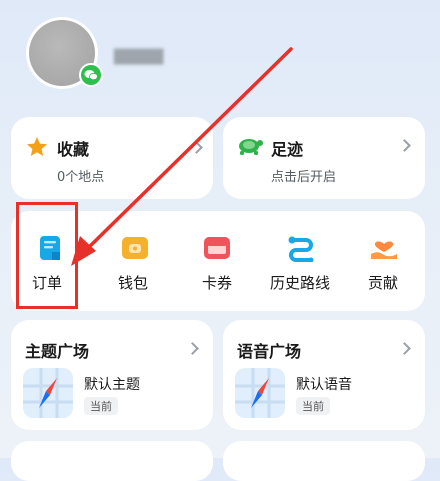 The image size is (440, 481). I want to click on favorites-chevron-icon, so click(196, 147).